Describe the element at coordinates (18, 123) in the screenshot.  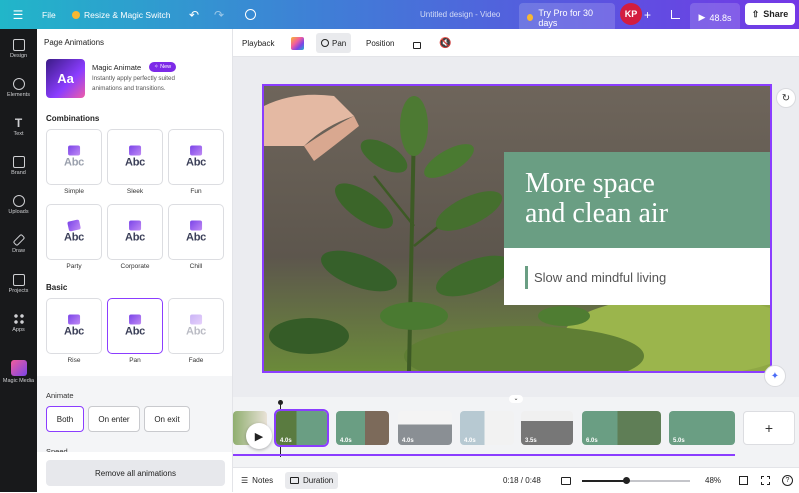
I see `text-icon: T` at that location.